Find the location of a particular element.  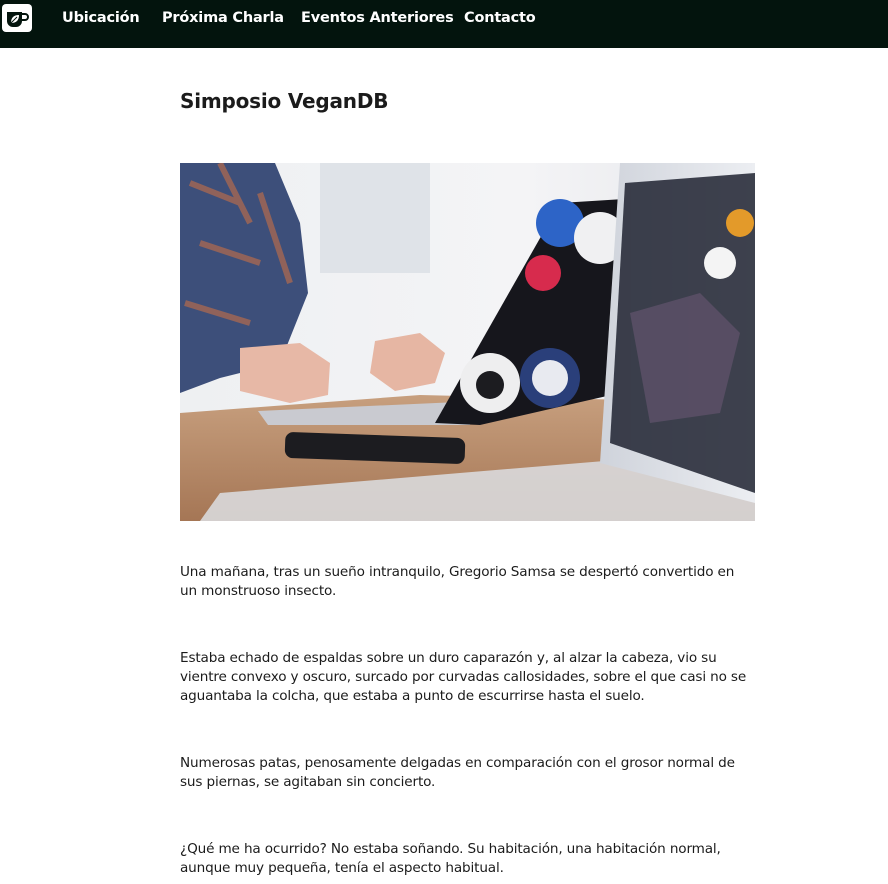

nav-link-contacto: Contacto is located at coordinates (500, 18).